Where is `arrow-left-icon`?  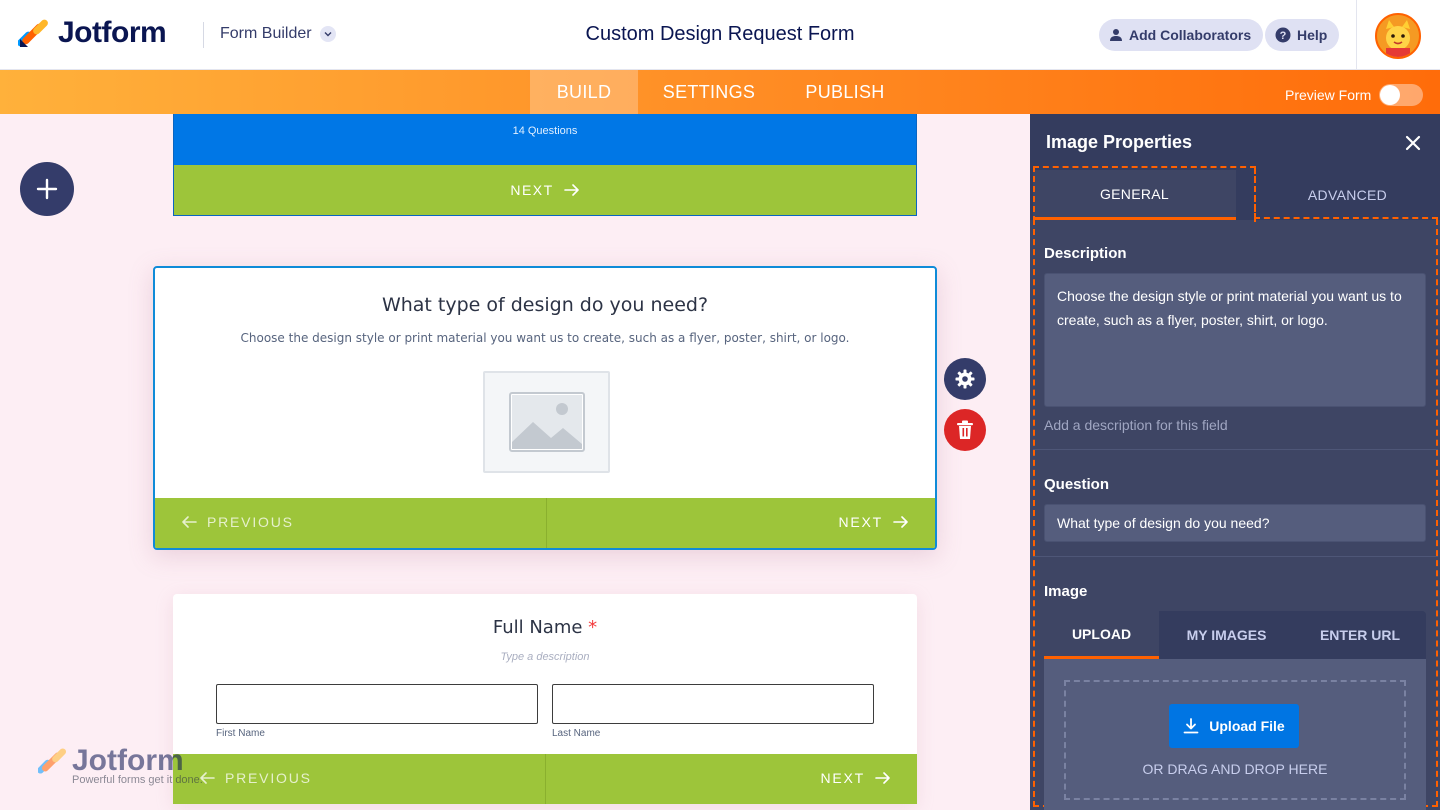
arrow-left-icon is located at coordinates (189, 522).